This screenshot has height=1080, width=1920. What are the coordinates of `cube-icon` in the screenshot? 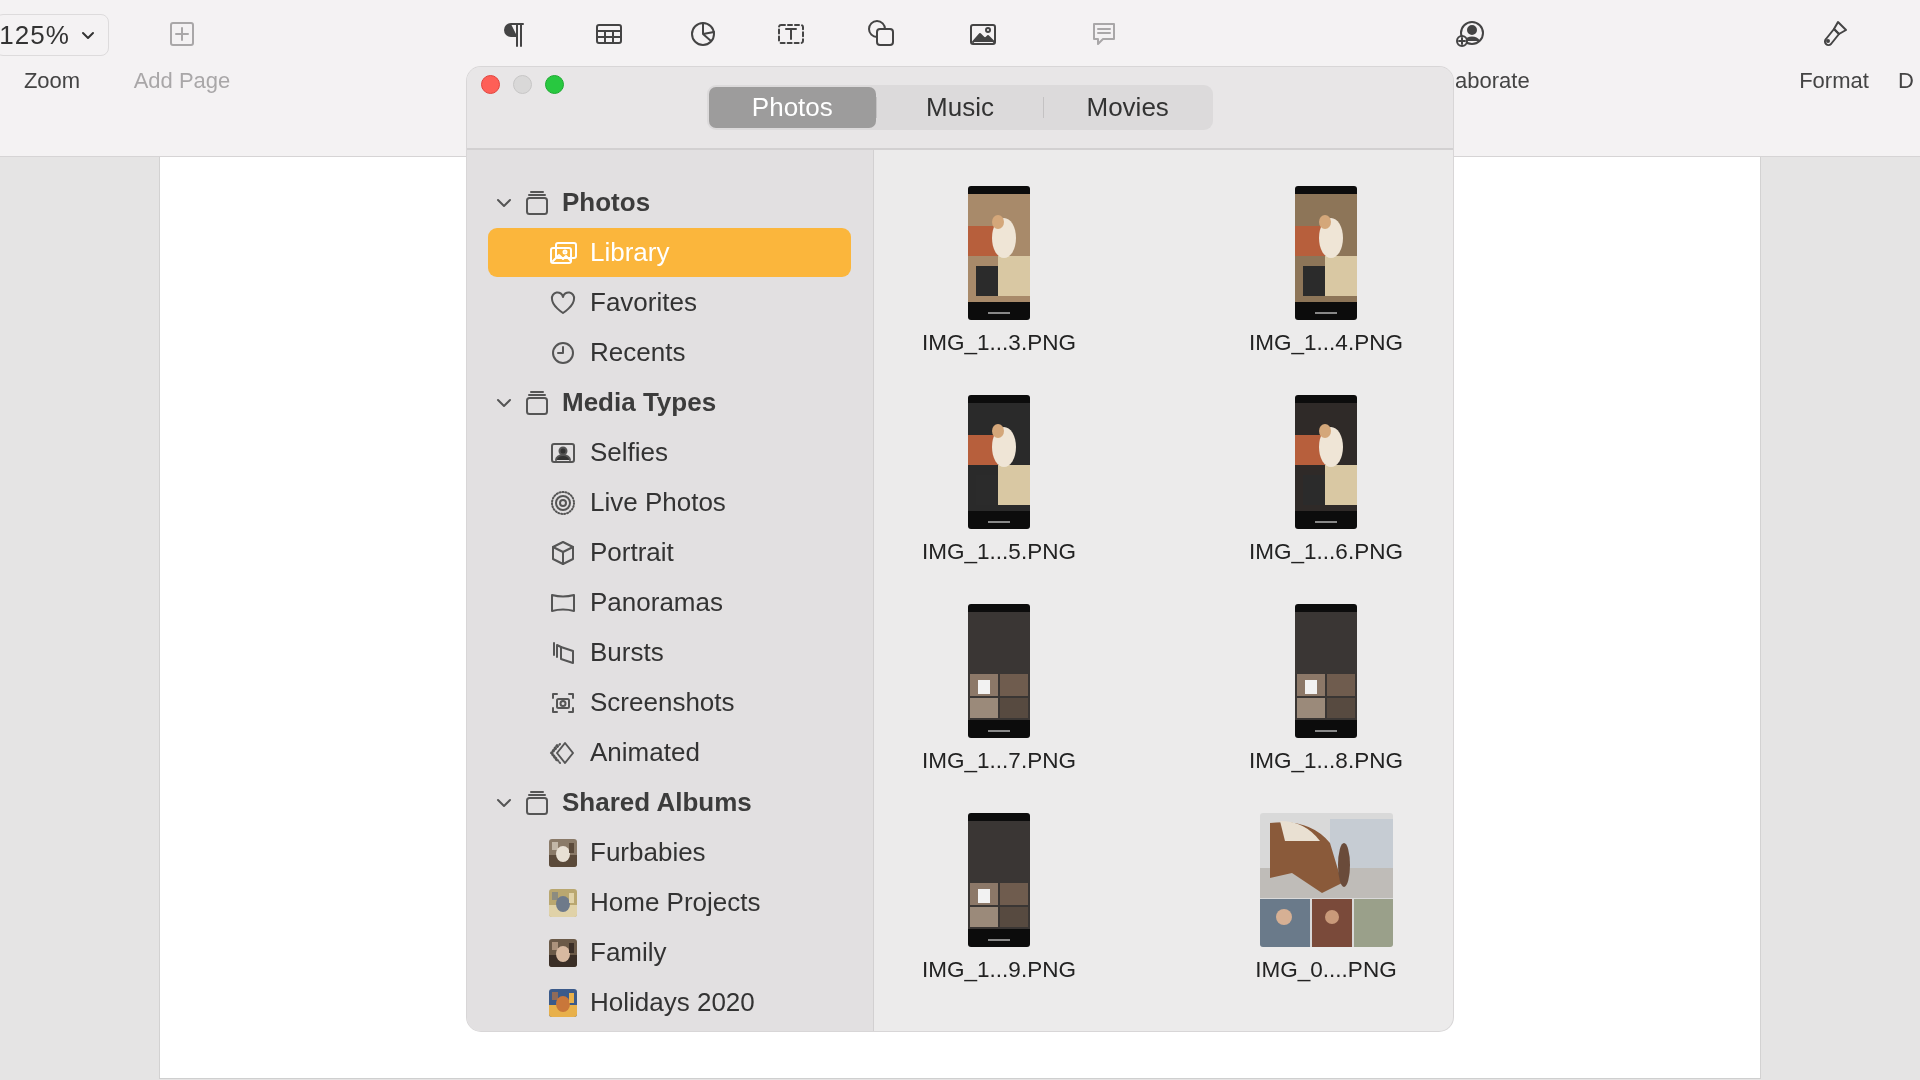 It's located at (563, 552).